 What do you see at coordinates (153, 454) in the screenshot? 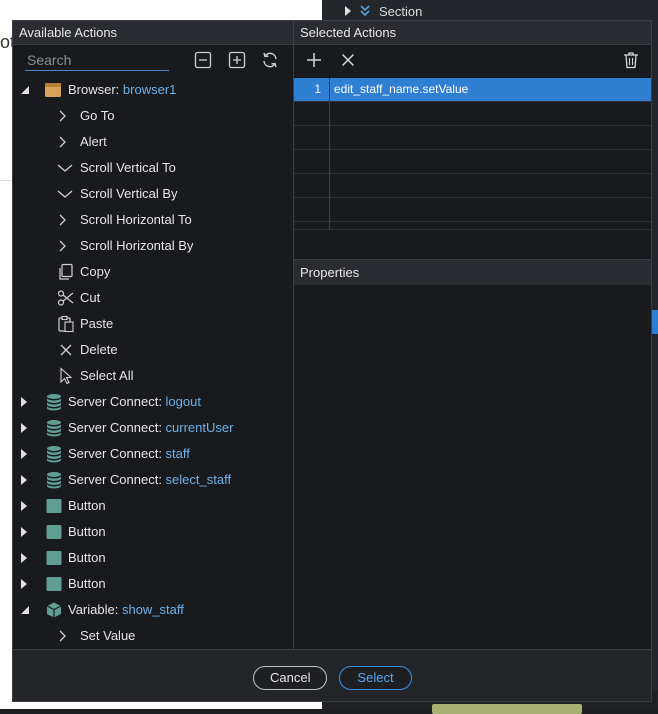
I see `tree-item-server-connect-staff: Server Connect: staff` at bounding box center [153, 454].